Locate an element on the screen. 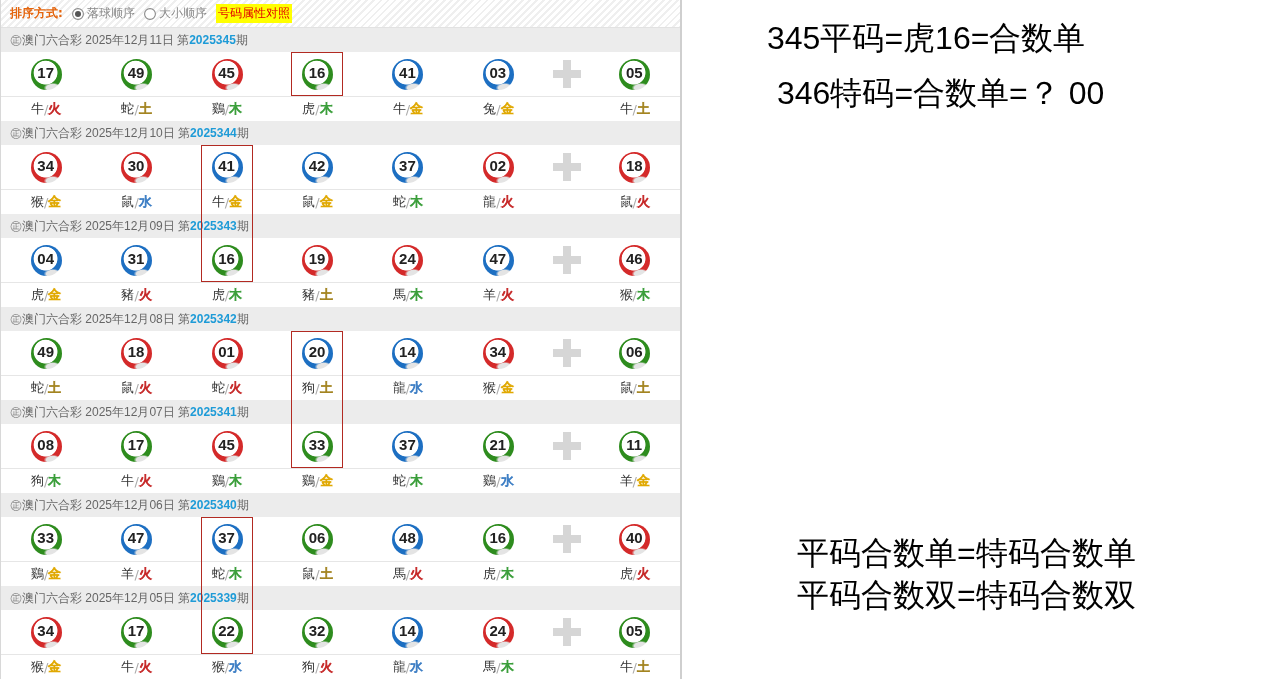  lottery-ball: 34 is located at coordinates (46, 632).